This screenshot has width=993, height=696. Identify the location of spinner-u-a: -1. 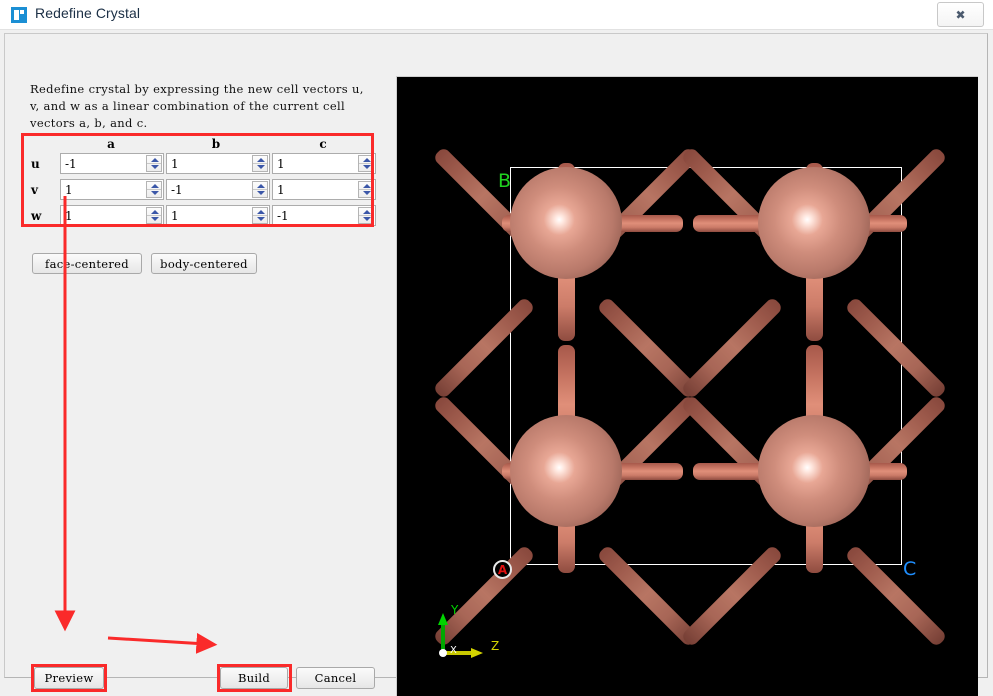
(112, 163).